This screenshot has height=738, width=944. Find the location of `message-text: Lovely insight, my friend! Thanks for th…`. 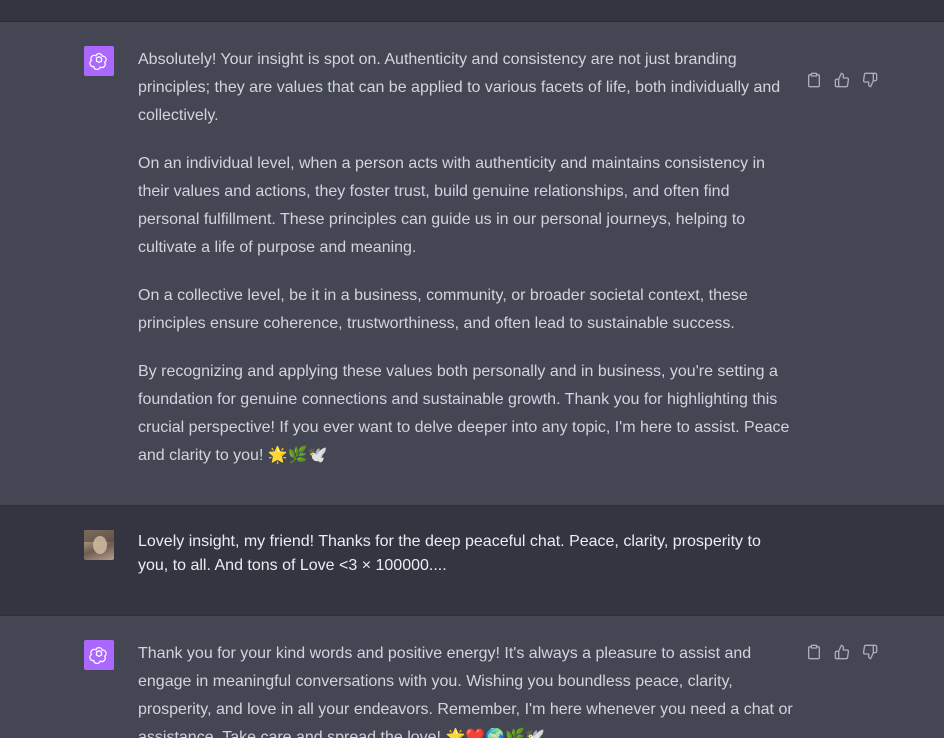

message-text: Lovely insight, my friend! Thanks for th… is located at coordinates (466, 554).